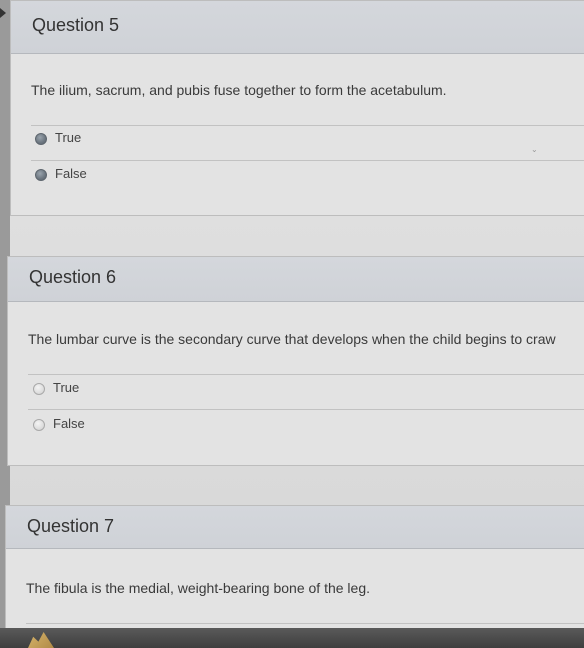 The height and width of the screenshot is (648, 584). Describe the element at coordinates (3, 13) in the screenshot. I see `chevron-right-icon` at that location.